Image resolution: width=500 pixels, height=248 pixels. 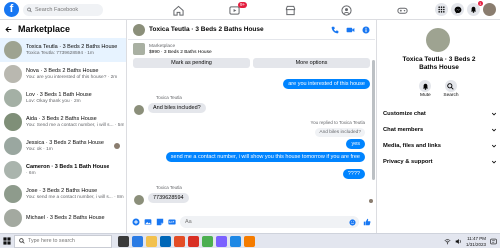 What do you see at coordinates (249, 241) in the screenshot?
I see `app-icon` at bounding box center [249, 241].